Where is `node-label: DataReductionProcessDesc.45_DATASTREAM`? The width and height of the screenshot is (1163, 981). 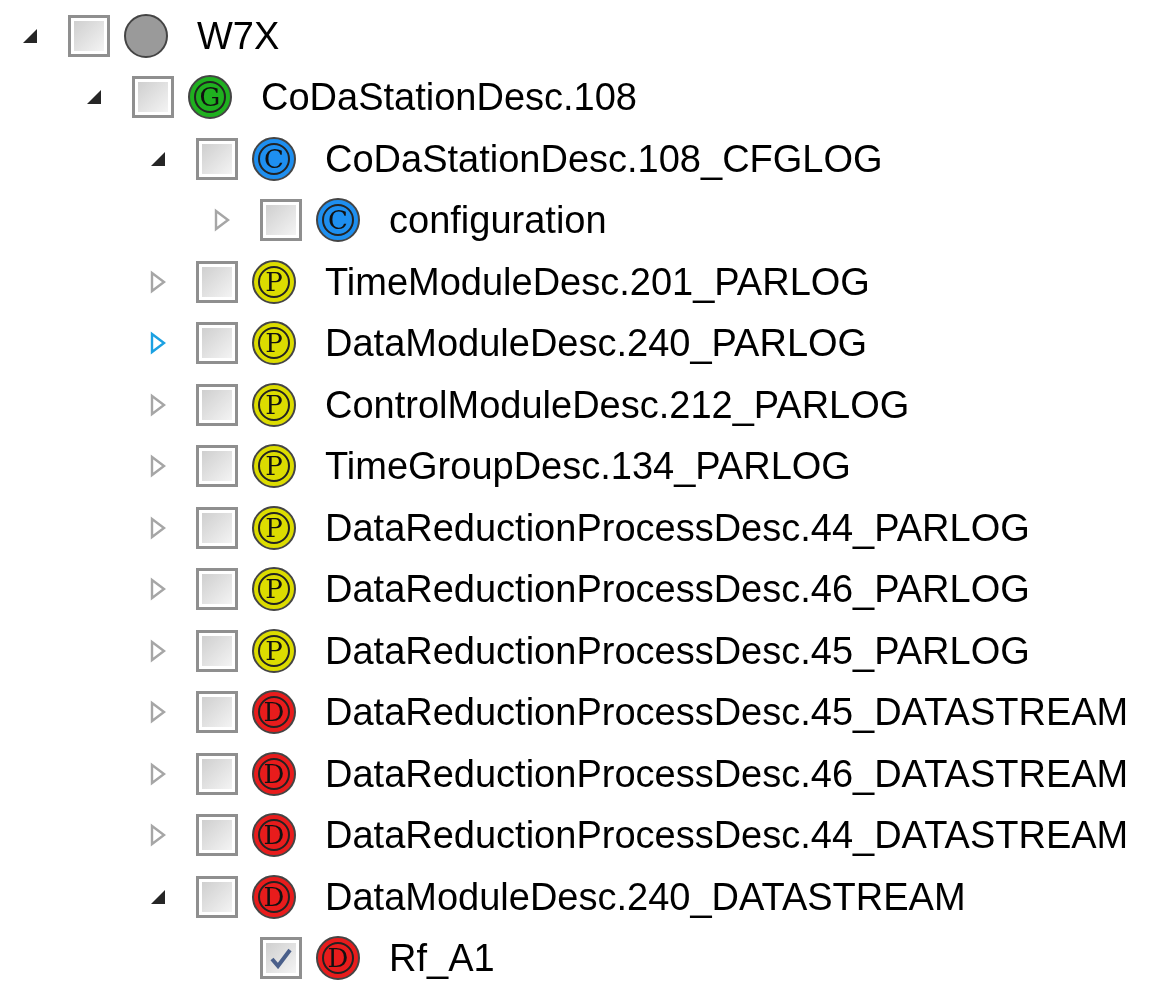 node-label: DataReductionProcessDesc.45_DATASTREAM is located at coordinates (727, 712).